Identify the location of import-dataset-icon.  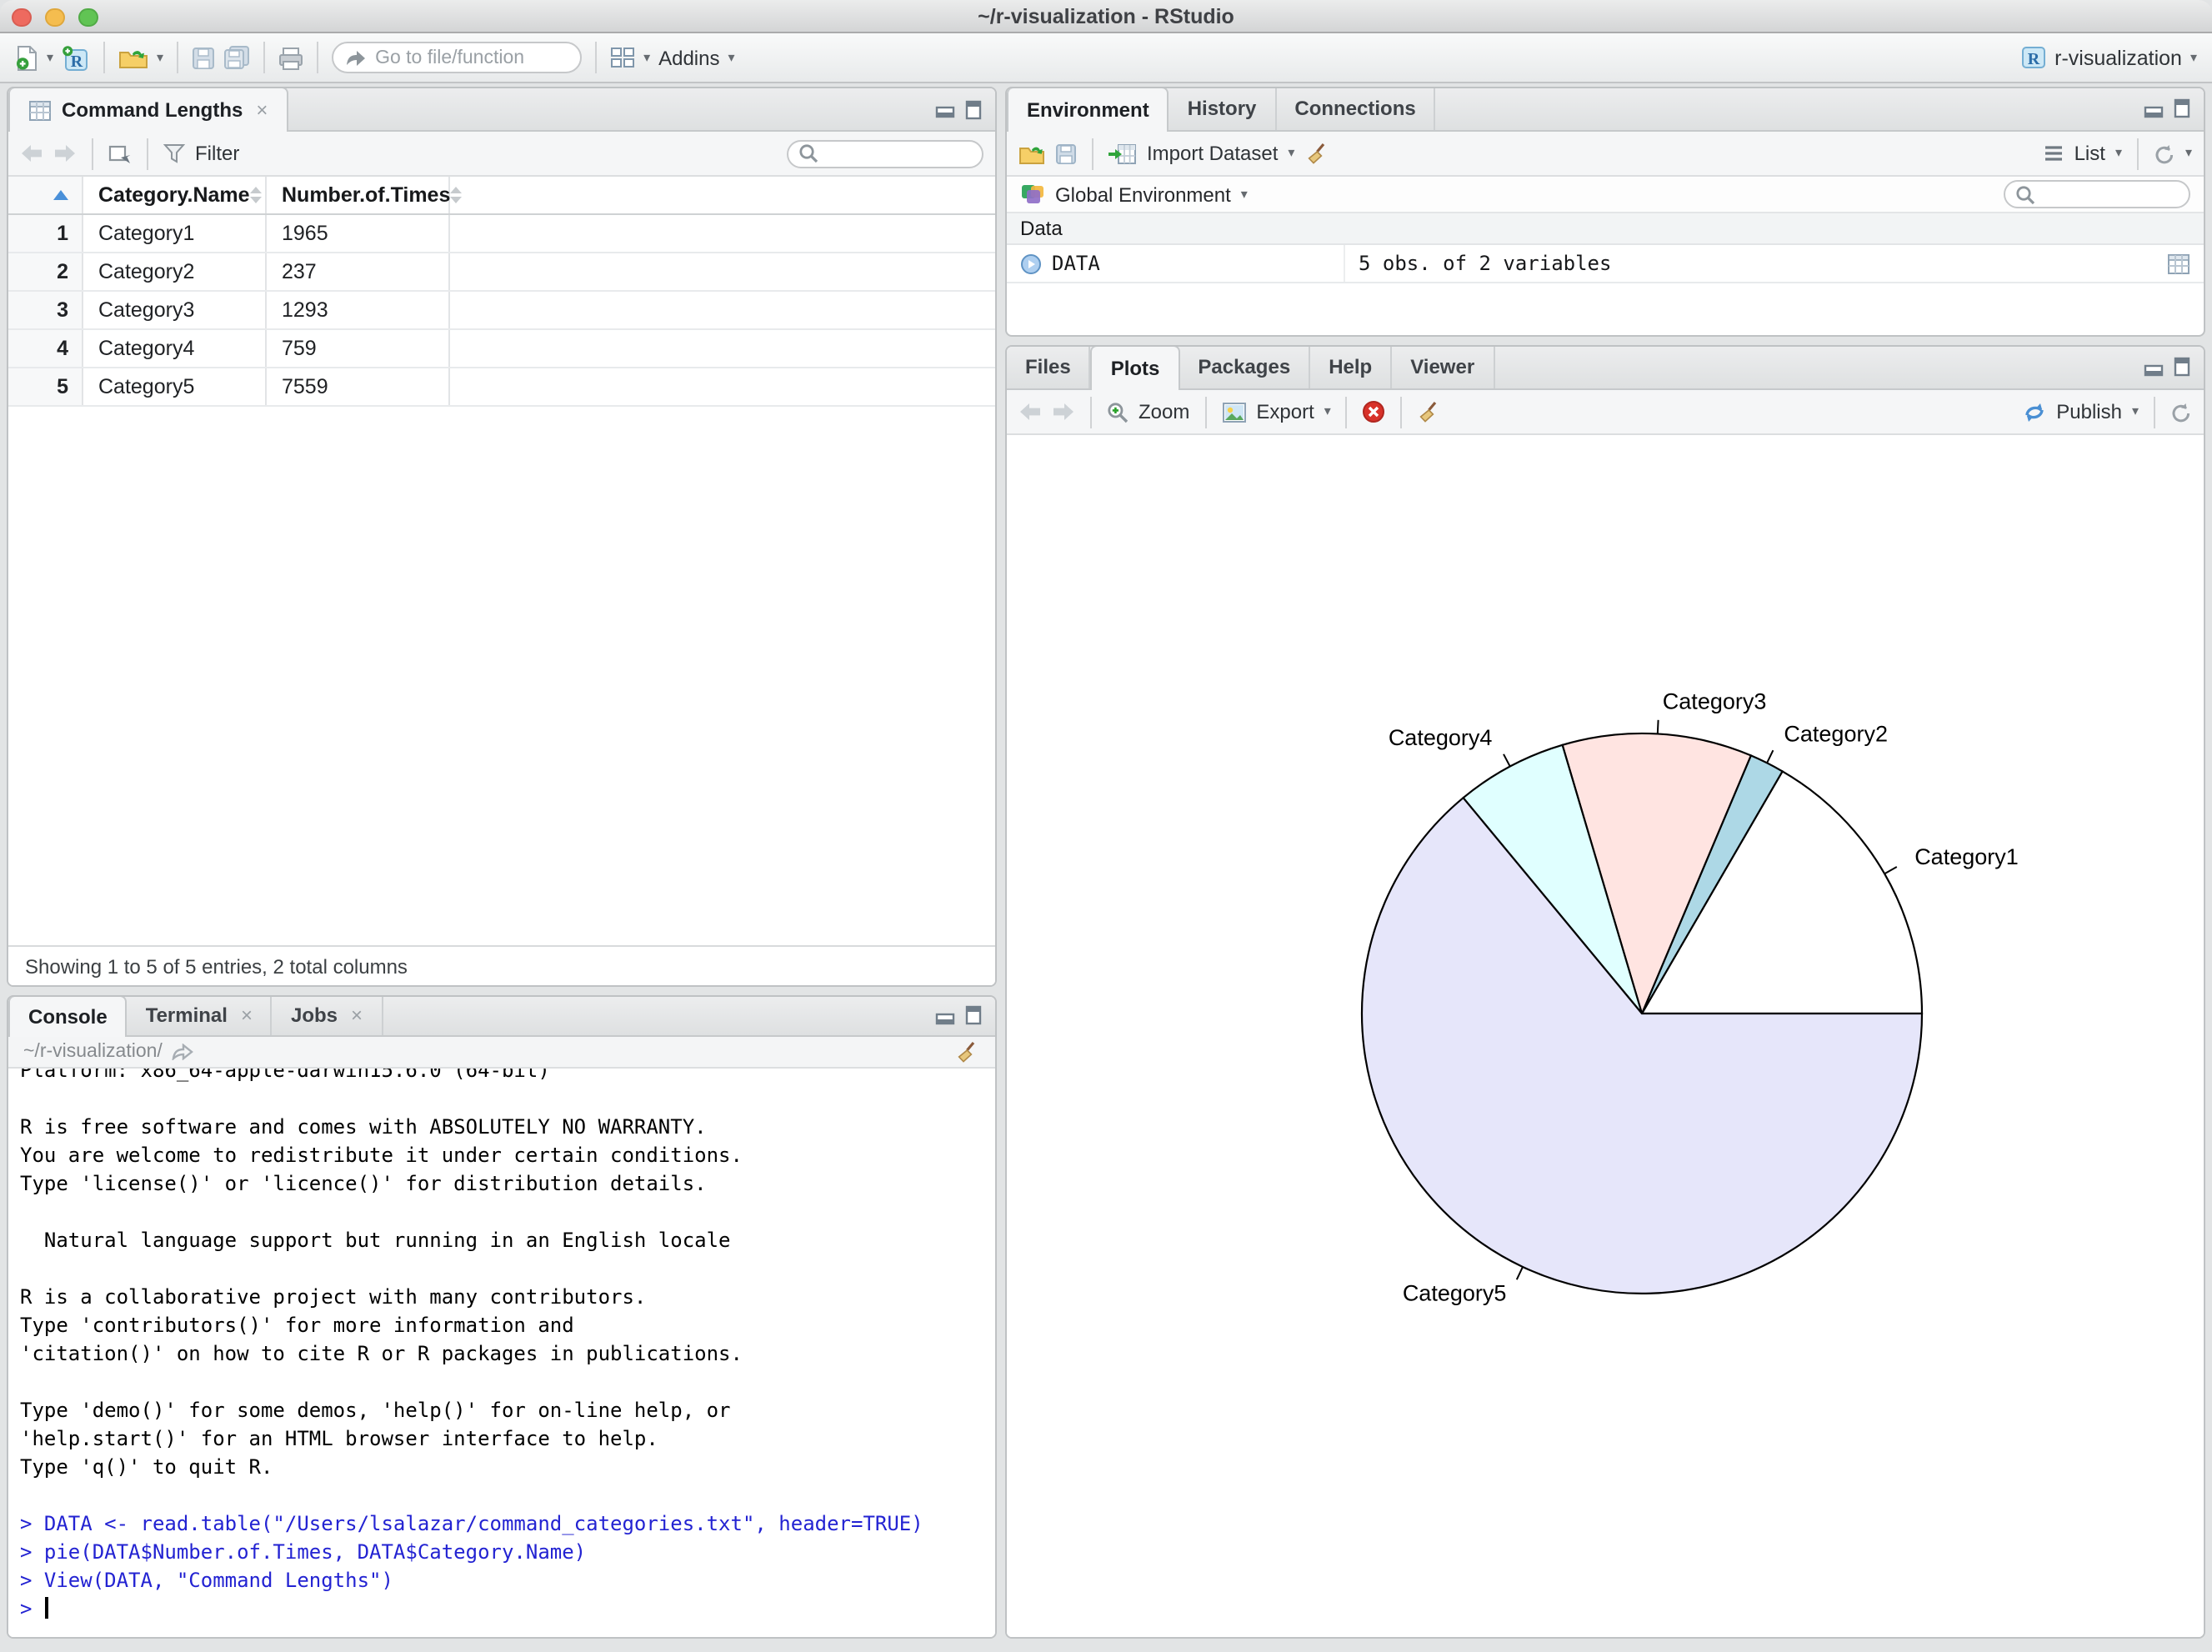
(1123, 153).